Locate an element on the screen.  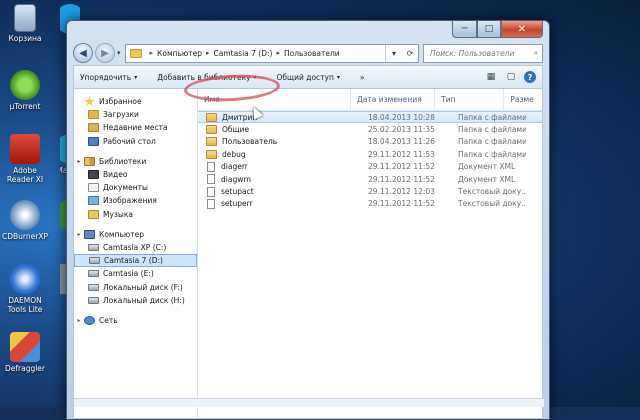
file-row: Общие 25.02.2013 11:35 Папка с файлами is located at coordinates (370, 129).